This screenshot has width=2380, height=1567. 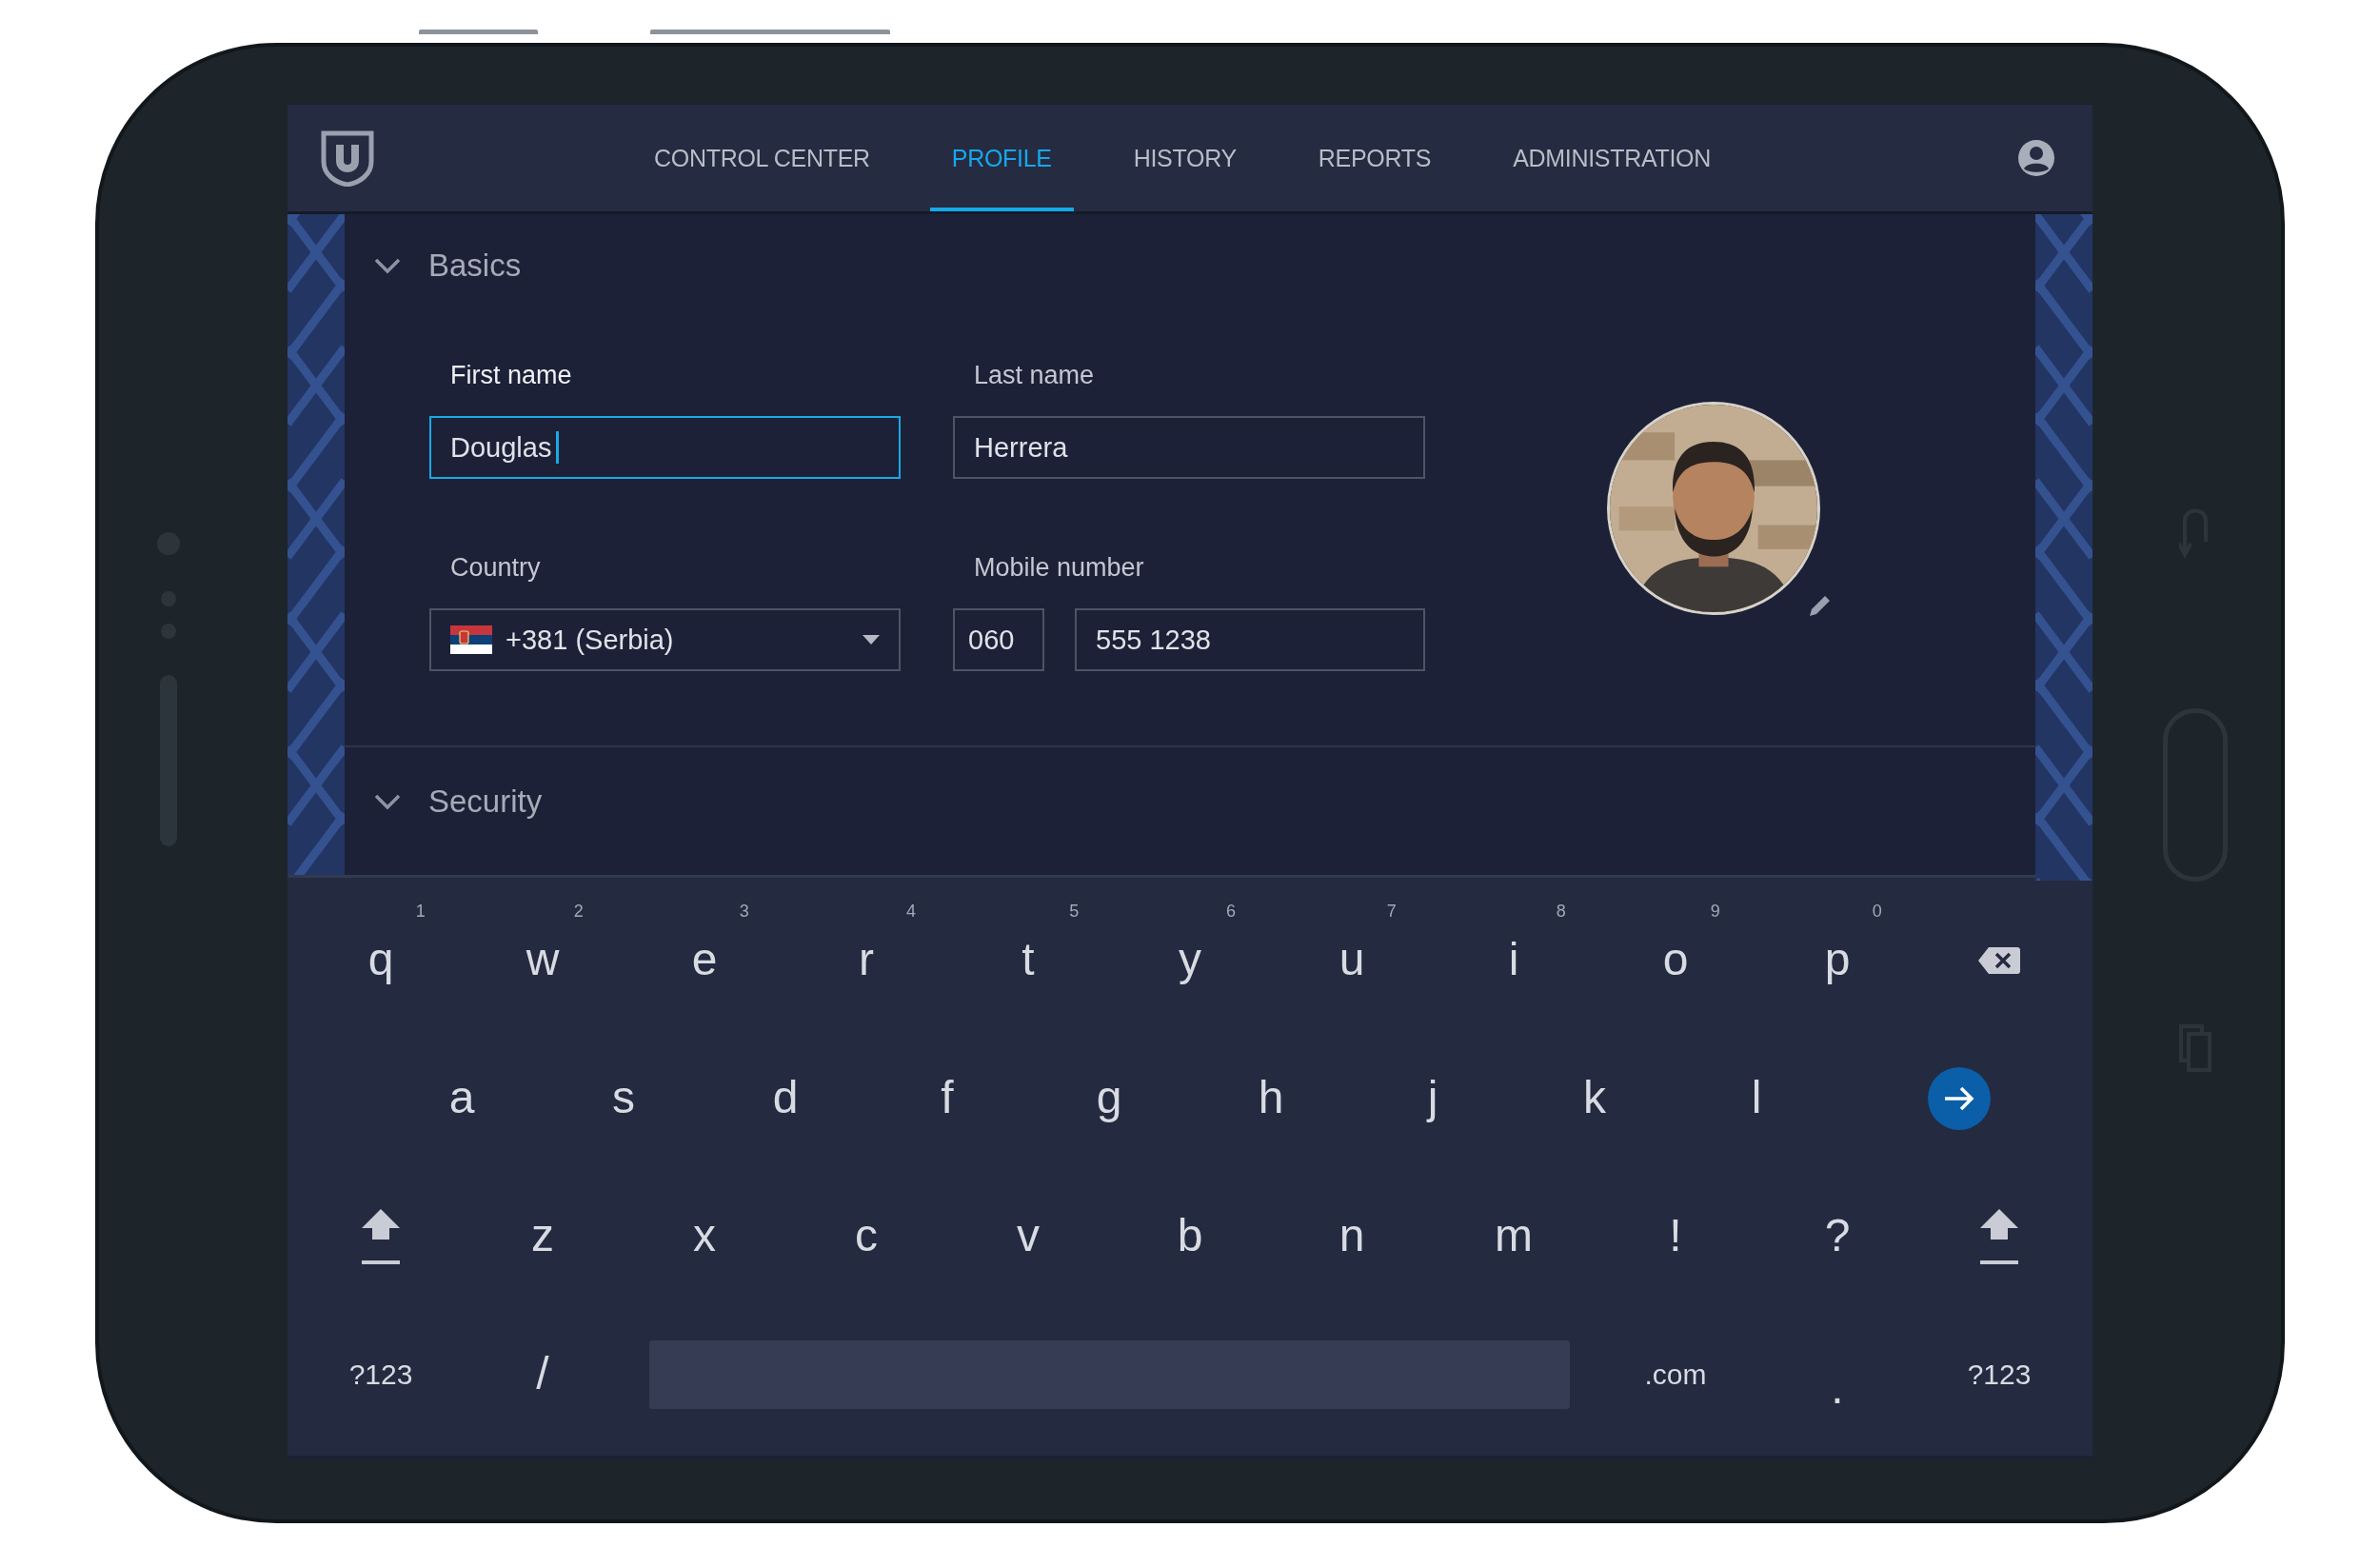 I want to click on flag-icon, so click(x=471, y=639).